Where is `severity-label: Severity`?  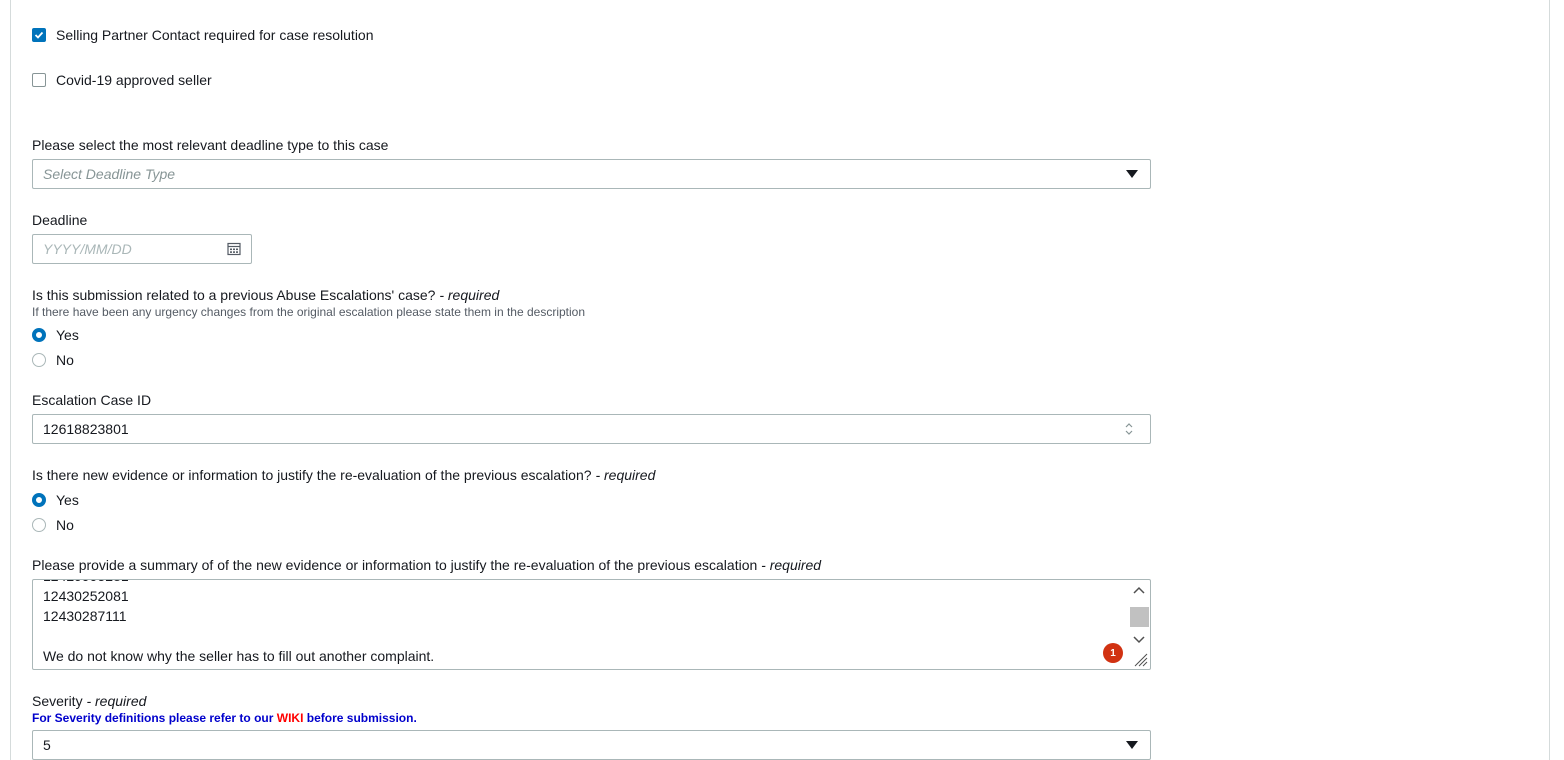
severity-label: Severity is located at coordinates (57, 701).